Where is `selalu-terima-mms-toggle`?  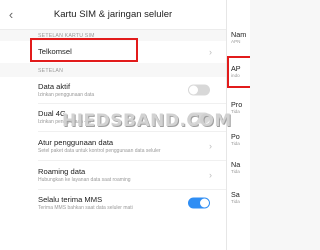 selalu-terima-mms-toggle is located at coordinates (199, 203).